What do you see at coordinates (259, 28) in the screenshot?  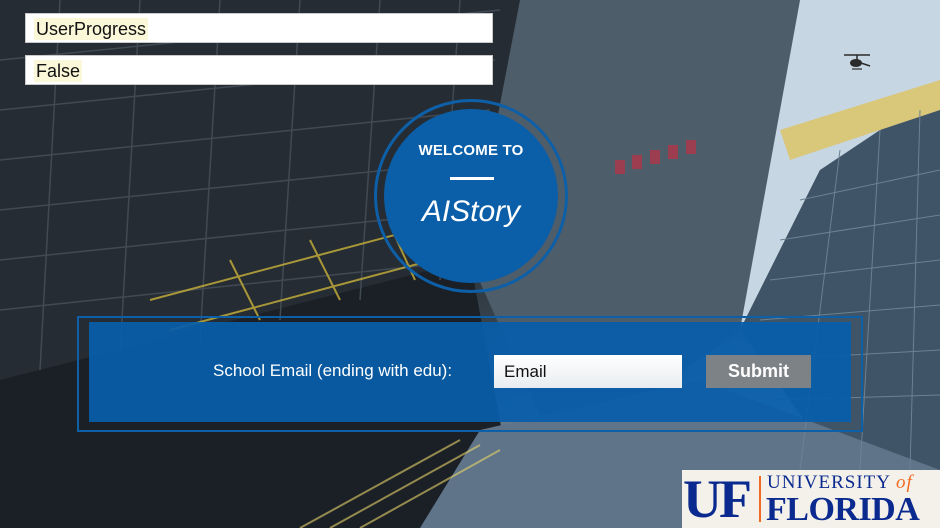 I see `user-progress-variable-field: UserProgress` at bounding box center [259, 28].